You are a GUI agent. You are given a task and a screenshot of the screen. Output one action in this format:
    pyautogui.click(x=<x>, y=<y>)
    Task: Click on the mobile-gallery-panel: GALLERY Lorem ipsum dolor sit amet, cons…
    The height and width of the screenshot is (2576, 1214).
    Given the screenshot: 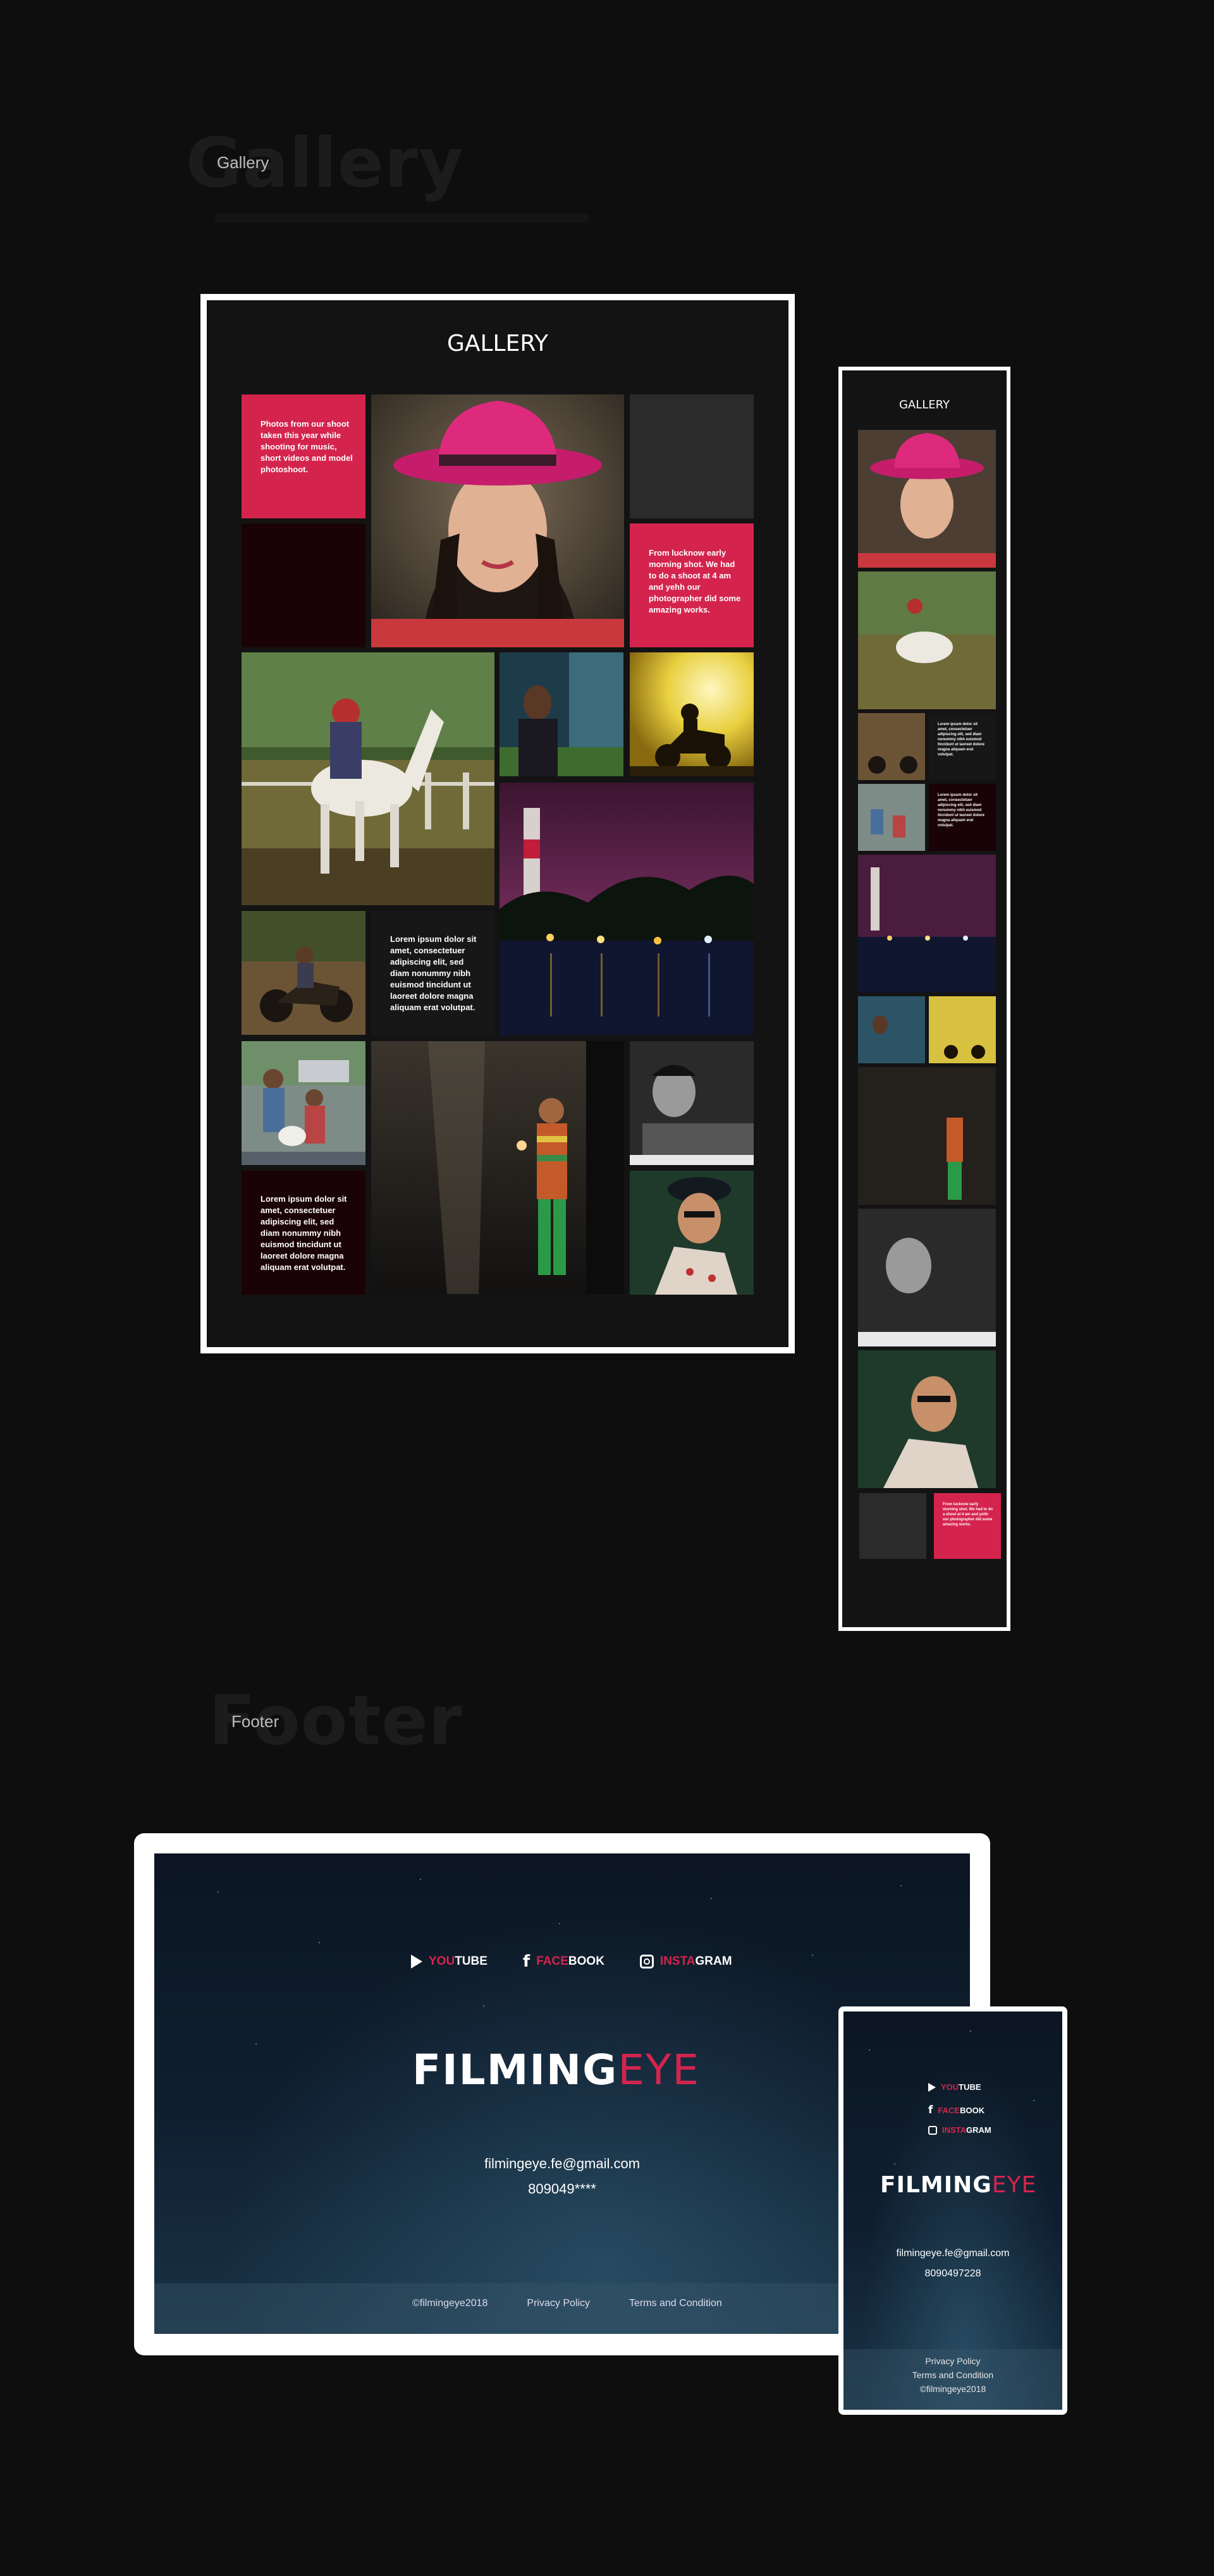 What is the action you would take?
    pyautogui.click(x=924, y=998)
    